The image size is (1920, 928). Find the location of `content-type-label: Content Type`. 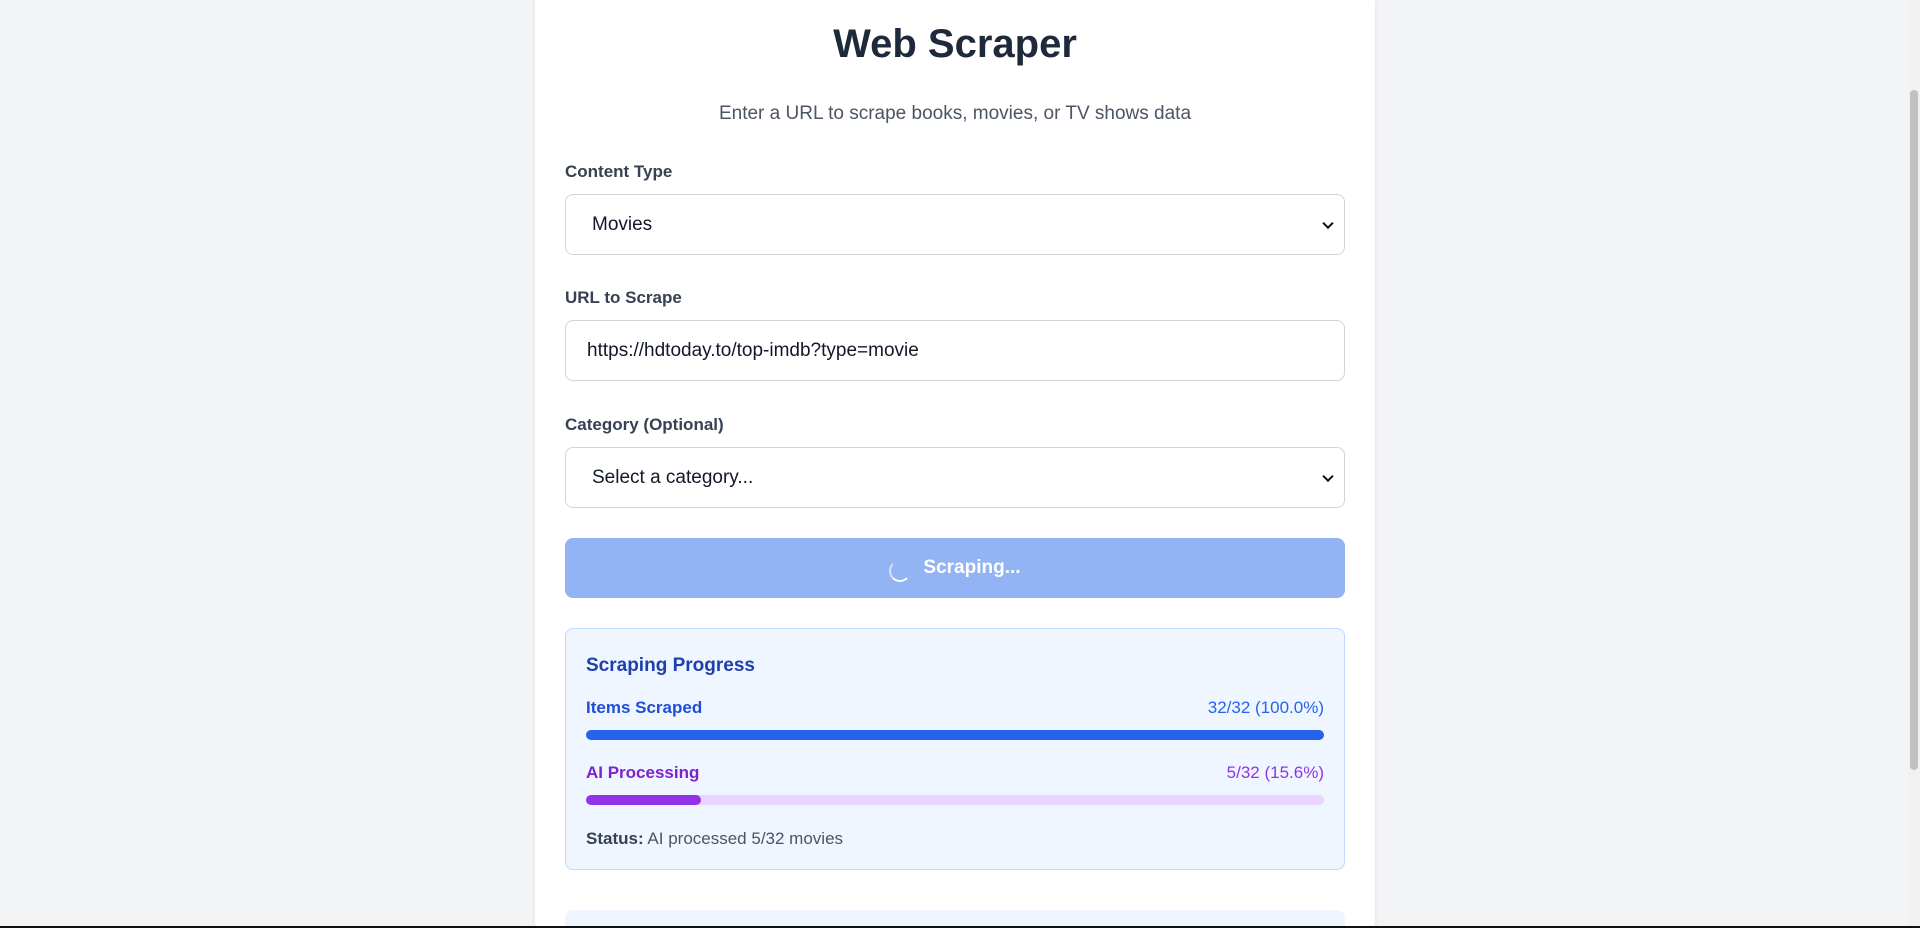

content-type-label: Content Type is located at coordinates (619, 171).